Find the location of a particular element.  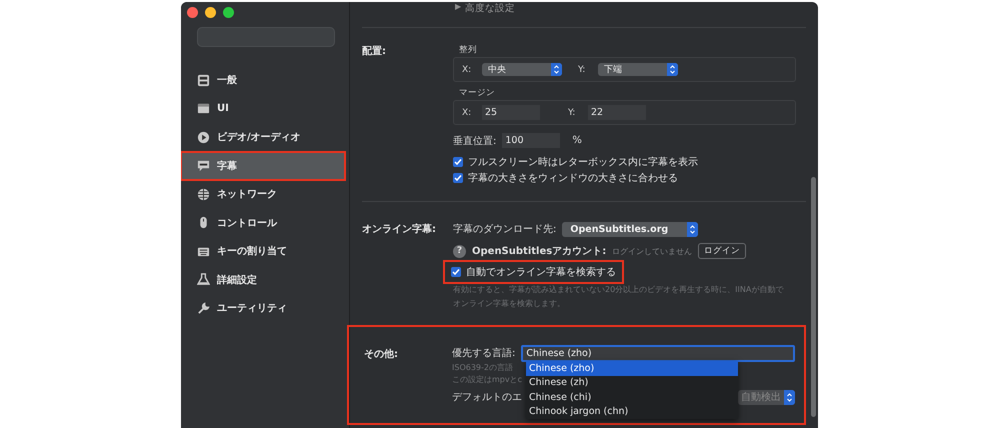

field-label: 優先する言語: is located at coordinates (484, 353).